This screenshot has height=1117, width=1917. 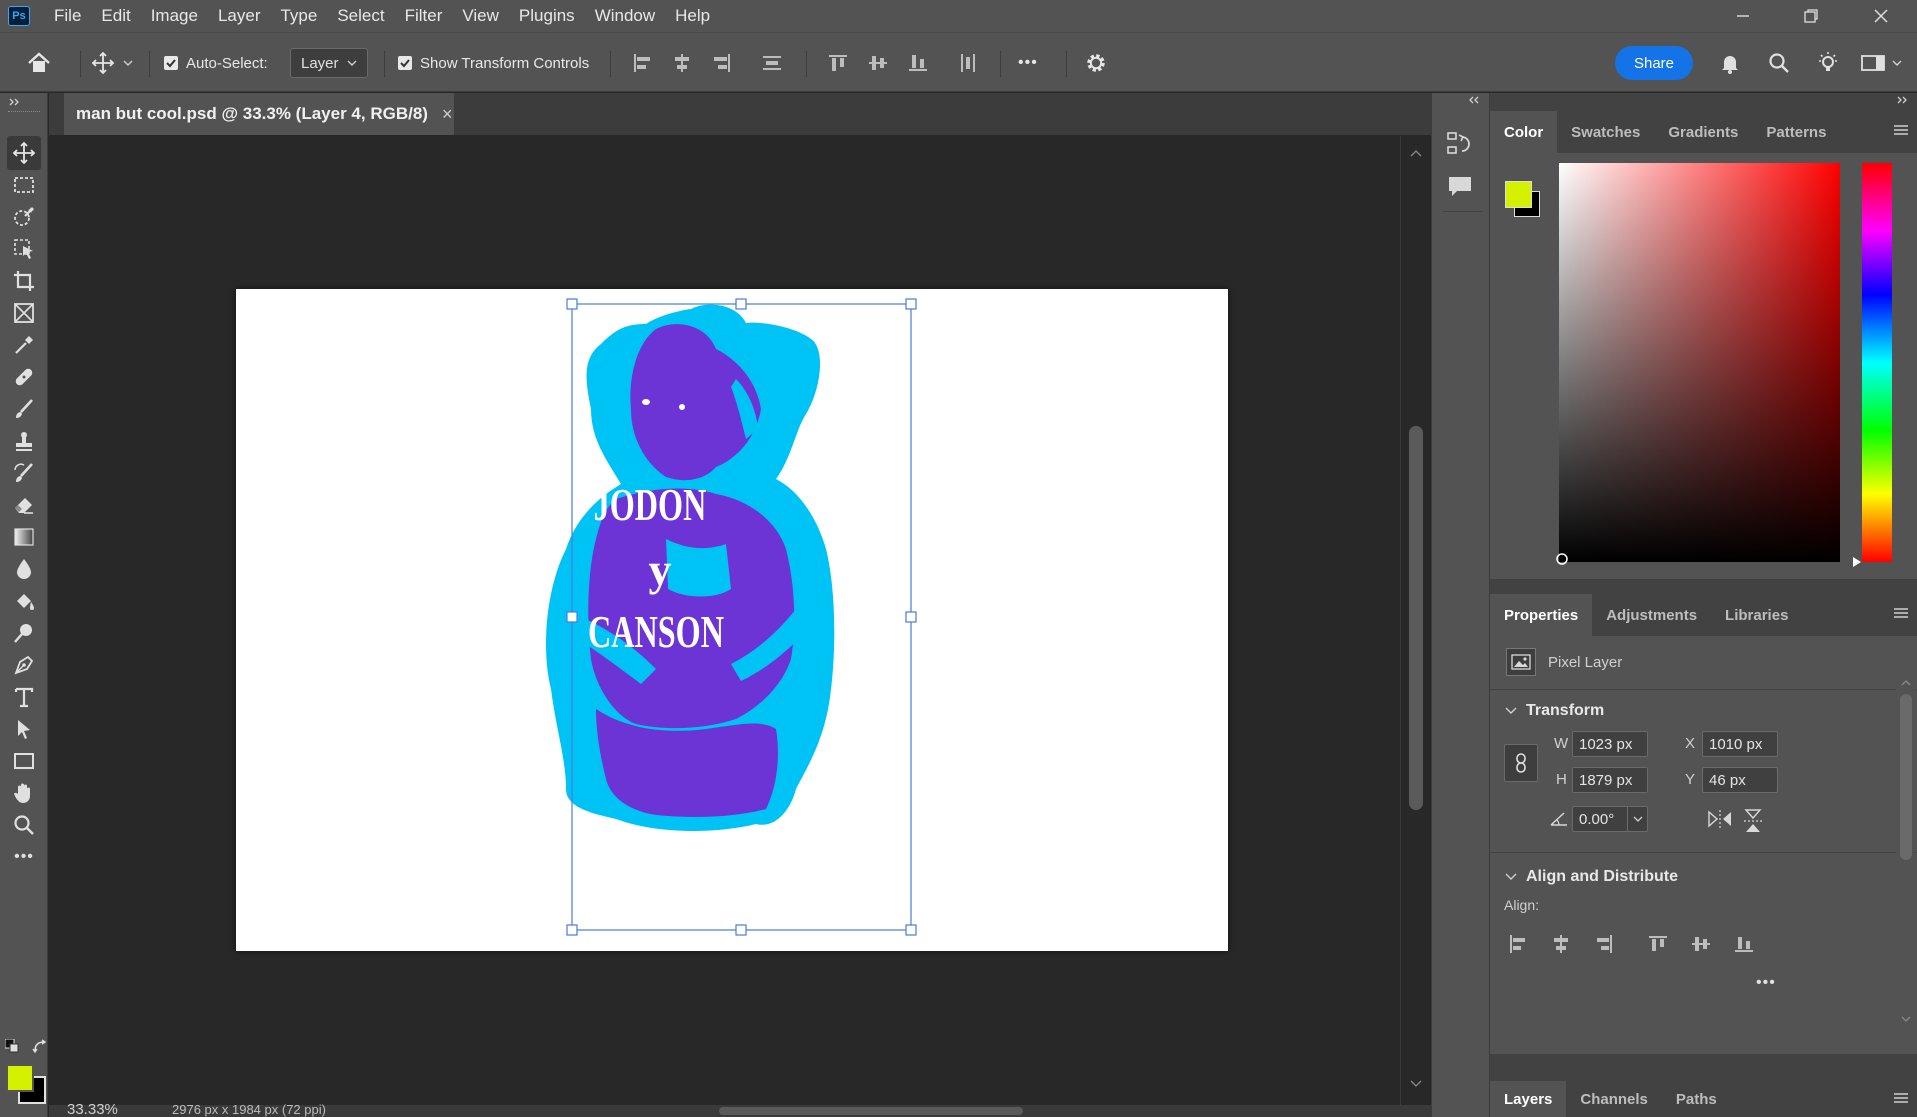 What do you see at coordinates (24, 409) in the screenshot?
I see `brush-tool-icon` at bounding box center [24, 409].